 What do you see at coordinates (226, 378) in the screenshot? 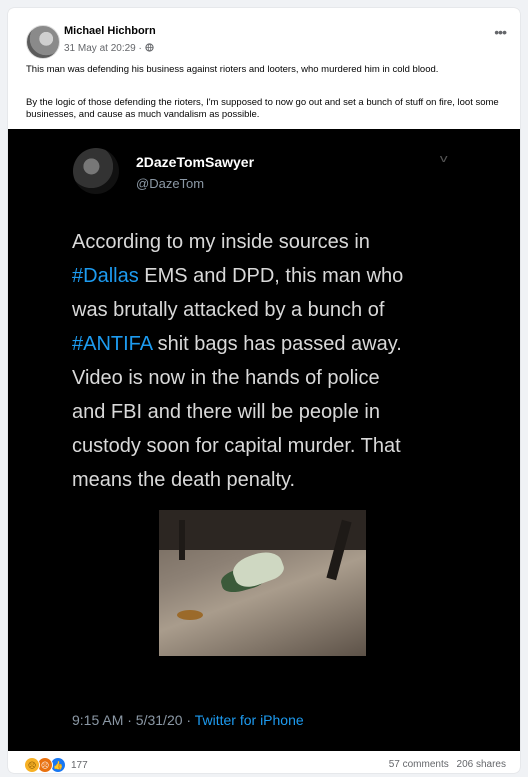
I see `tweet-text: Video is now in the hands of police` at bounding box center [226, 378].